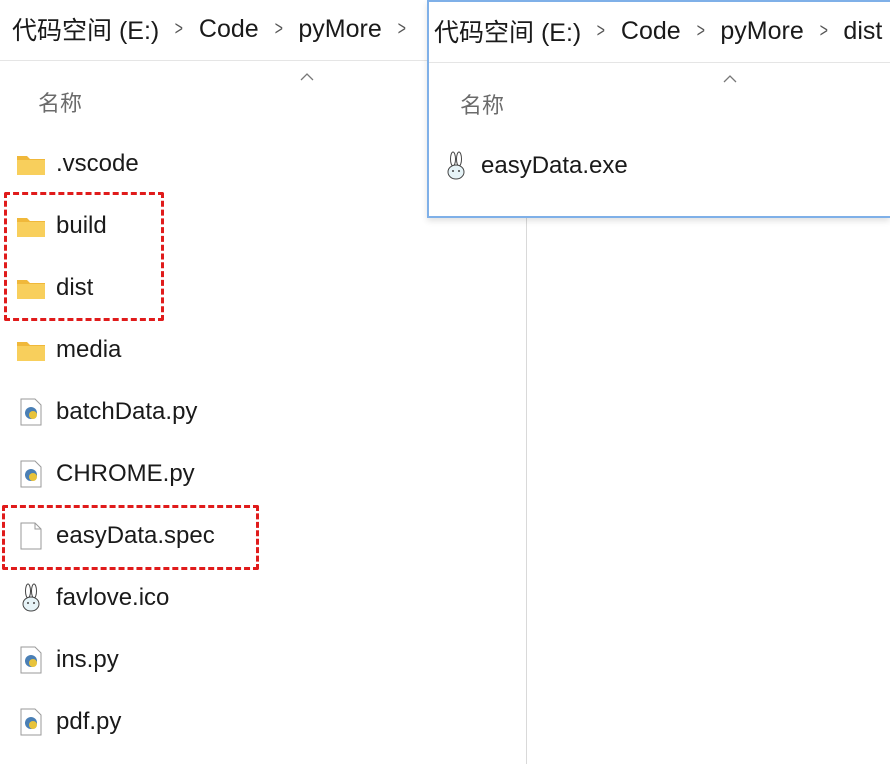 This screenshot has width=890, height=764. What do you see at coordinates (263, 350) in the screenshot?
I see `list-item: media` at bounding box center [263, 350].